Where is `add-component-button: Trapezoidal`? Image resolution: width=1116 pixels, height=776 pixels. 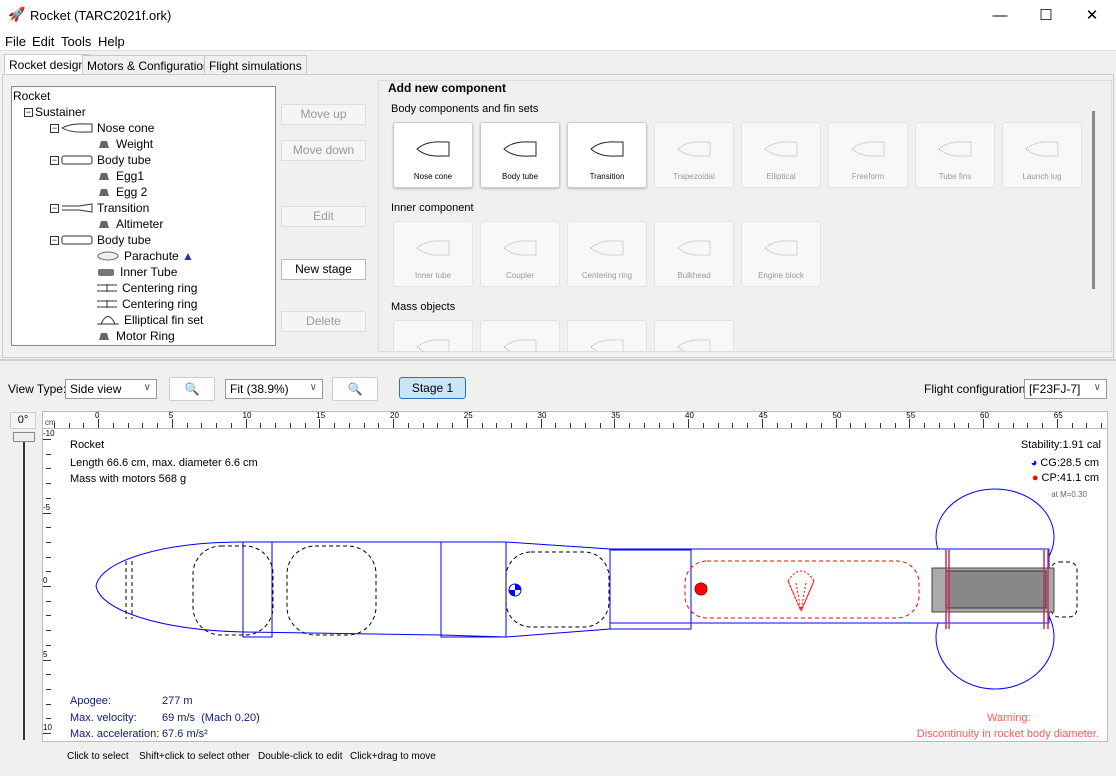
add-component-button: Trapezoidal is located at coordinates (694, 155).